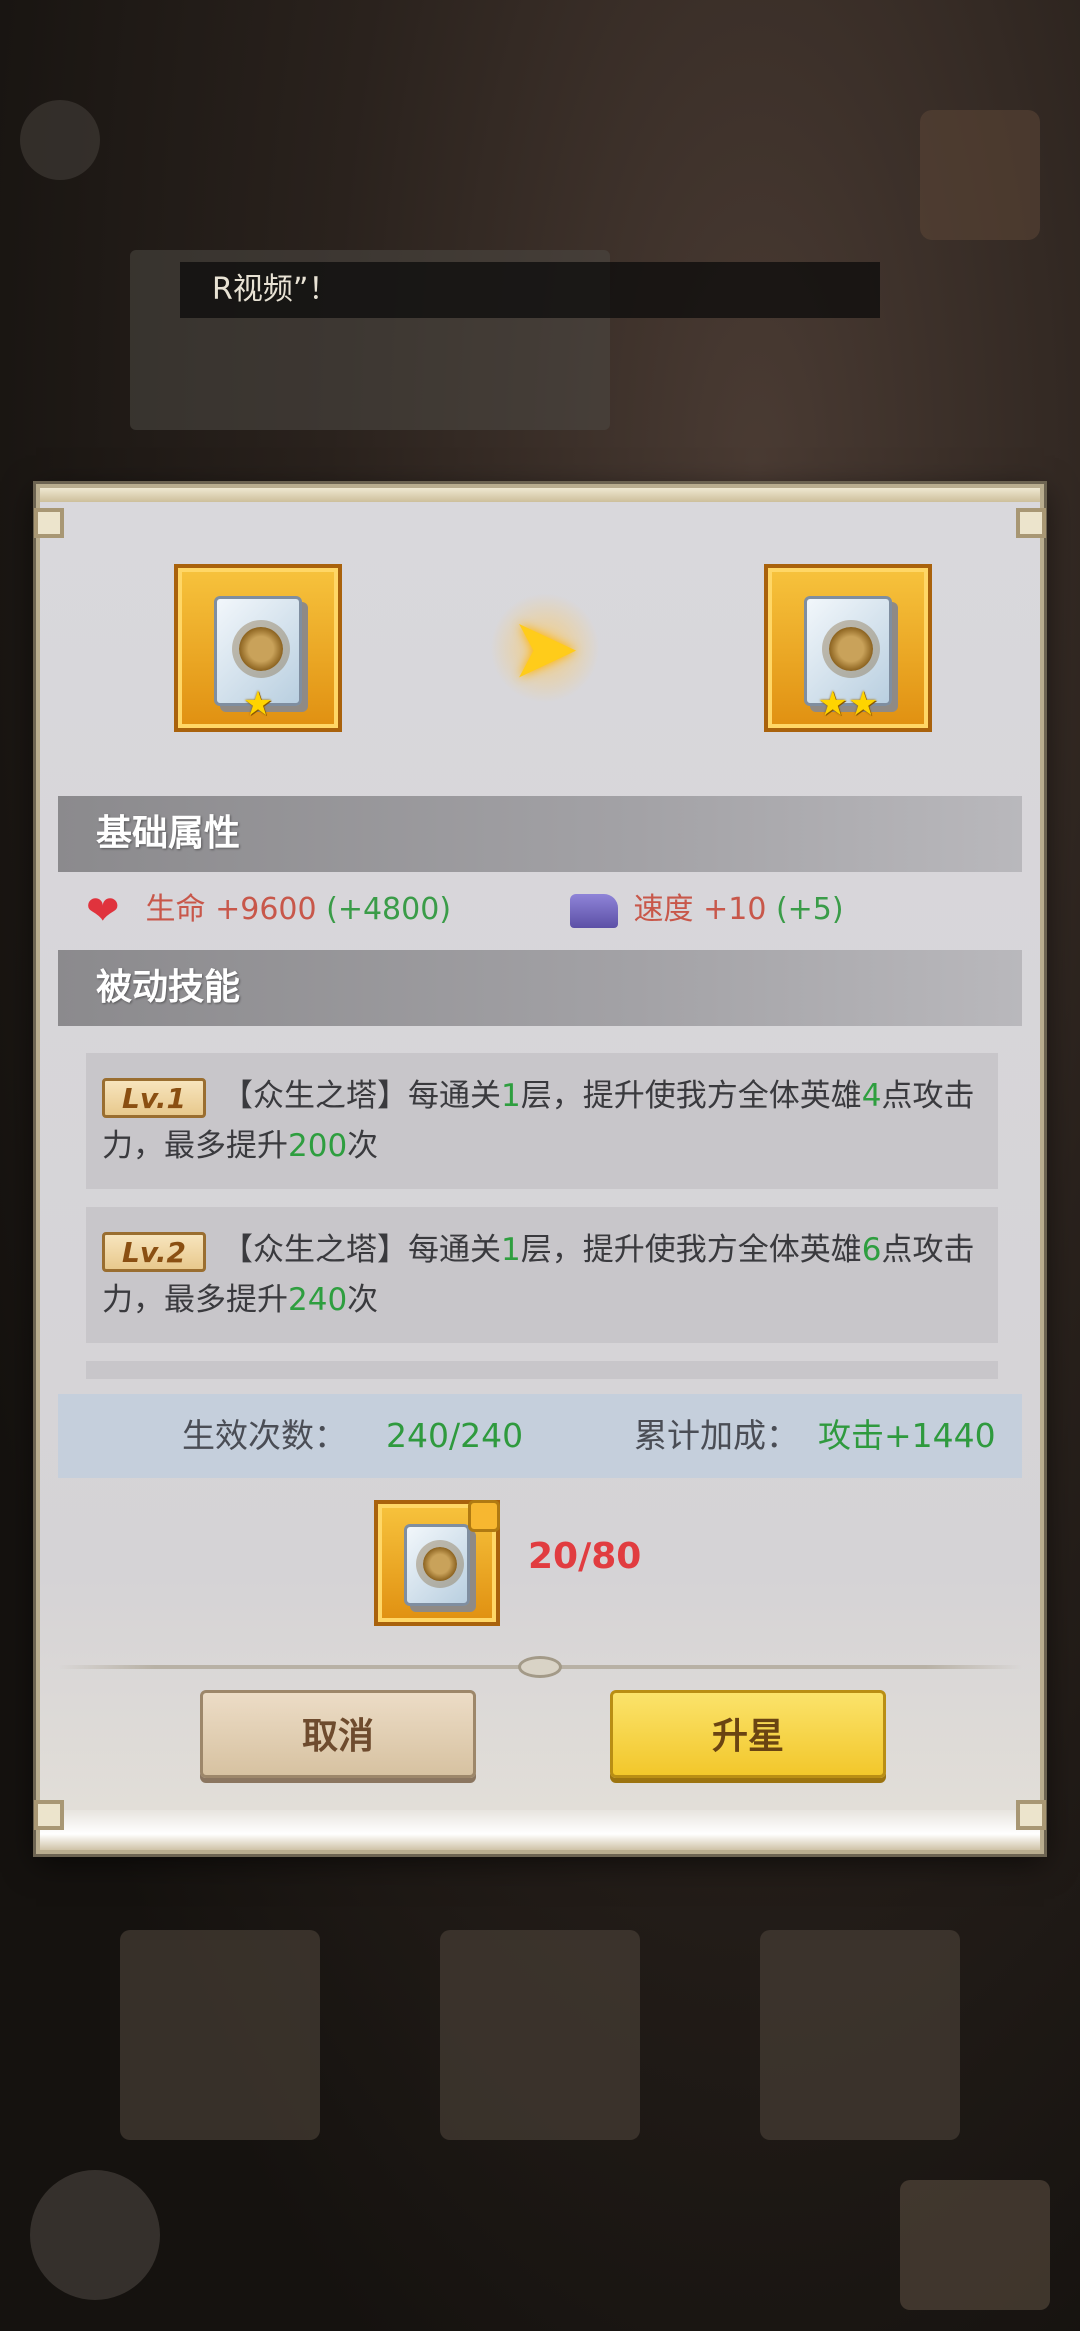  Describe the element at coordinates (542, 1121) in the screenshot. I see `skill-card-lv1: Lv.1 【众生之塔】每通关1层，提升使我方全体英雄4点攻击力，最多提升200次` at that location.